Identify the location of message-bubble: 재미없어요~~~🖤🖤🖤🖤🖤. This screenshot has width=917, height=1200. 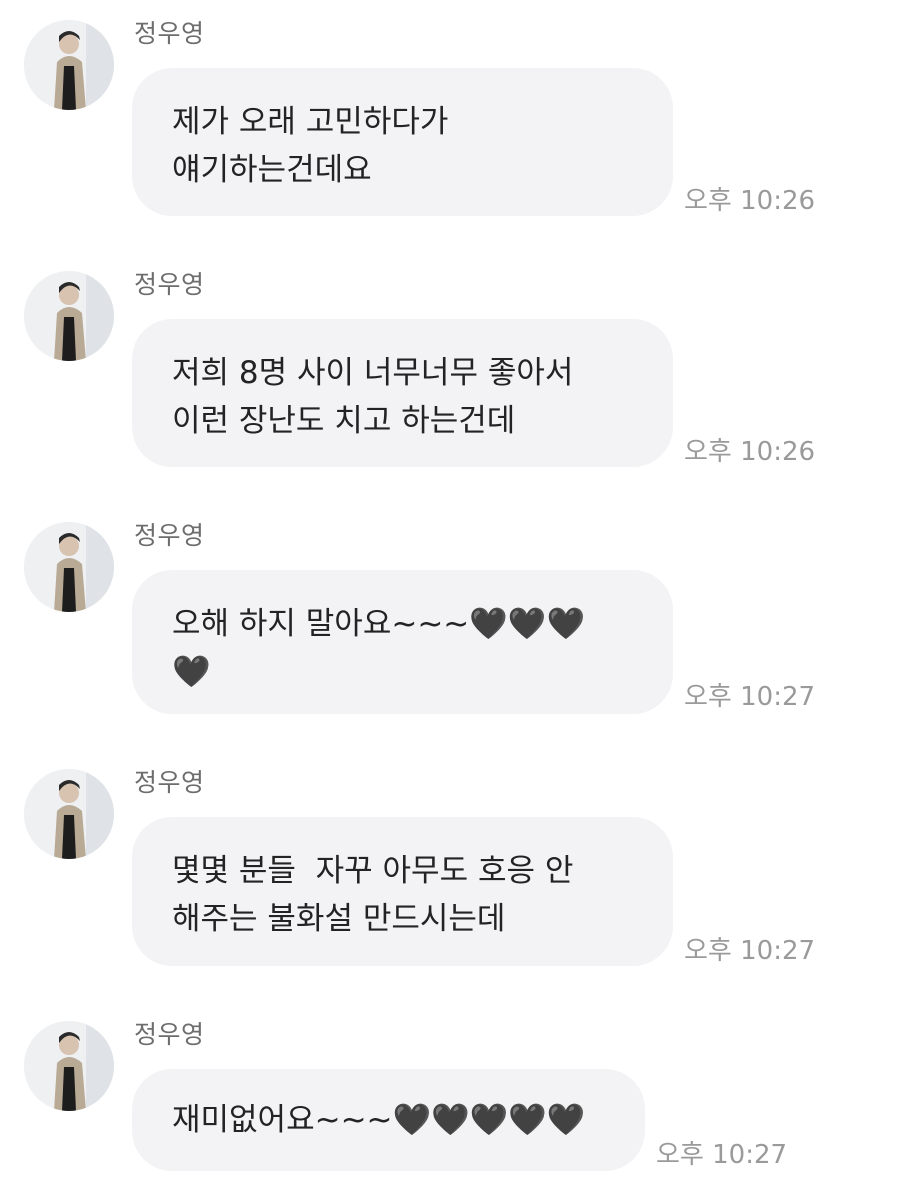
(388, 1120).